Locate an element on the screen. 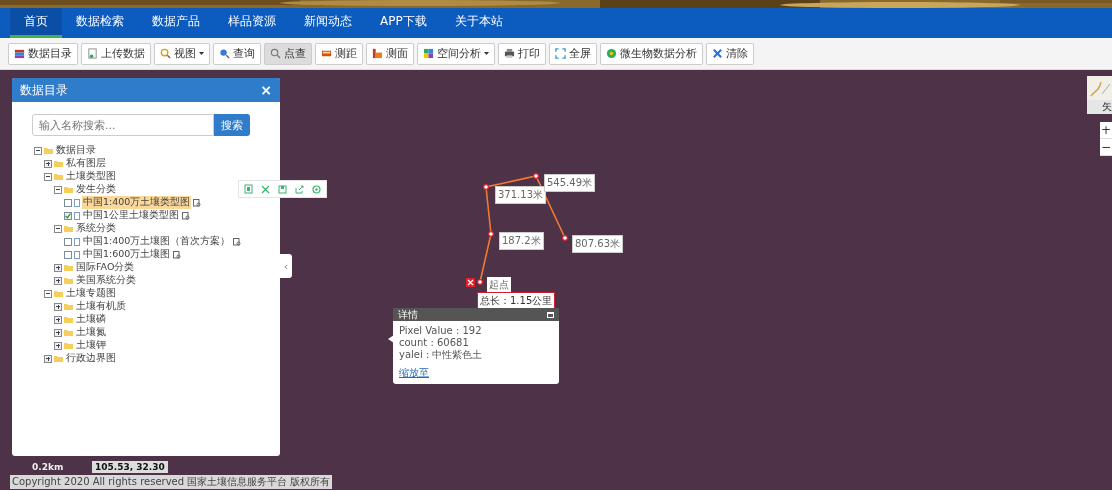  nav-link: 首页 is located at coordinates (36, 23).